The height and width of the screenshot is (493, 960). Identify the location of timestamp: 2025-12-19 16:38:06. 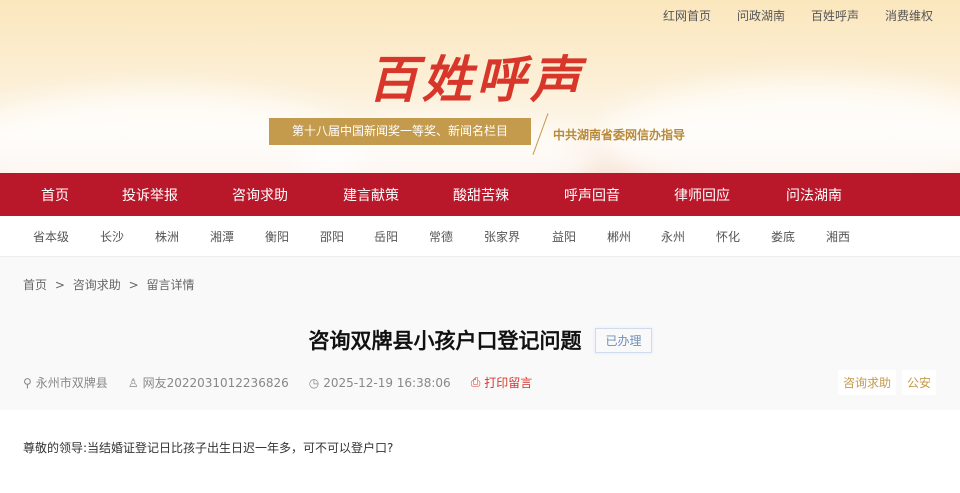
(387, 382).